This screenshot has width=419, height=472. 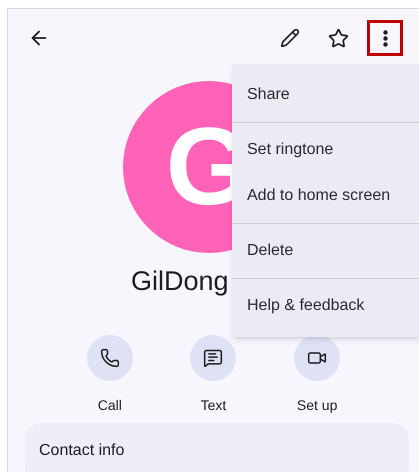 I want to click on more-options-icon, so click(x=385, y=38).